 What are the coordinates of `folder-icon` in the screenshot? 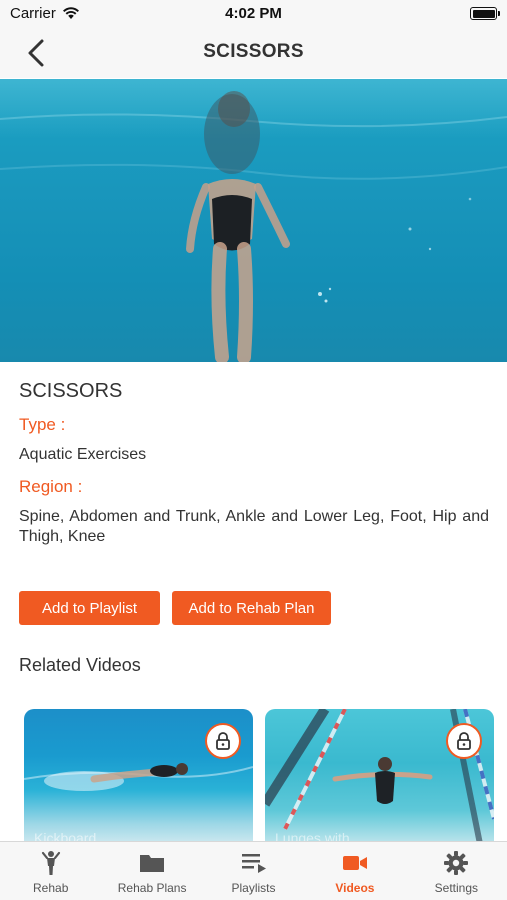 It's located at (152, 863).